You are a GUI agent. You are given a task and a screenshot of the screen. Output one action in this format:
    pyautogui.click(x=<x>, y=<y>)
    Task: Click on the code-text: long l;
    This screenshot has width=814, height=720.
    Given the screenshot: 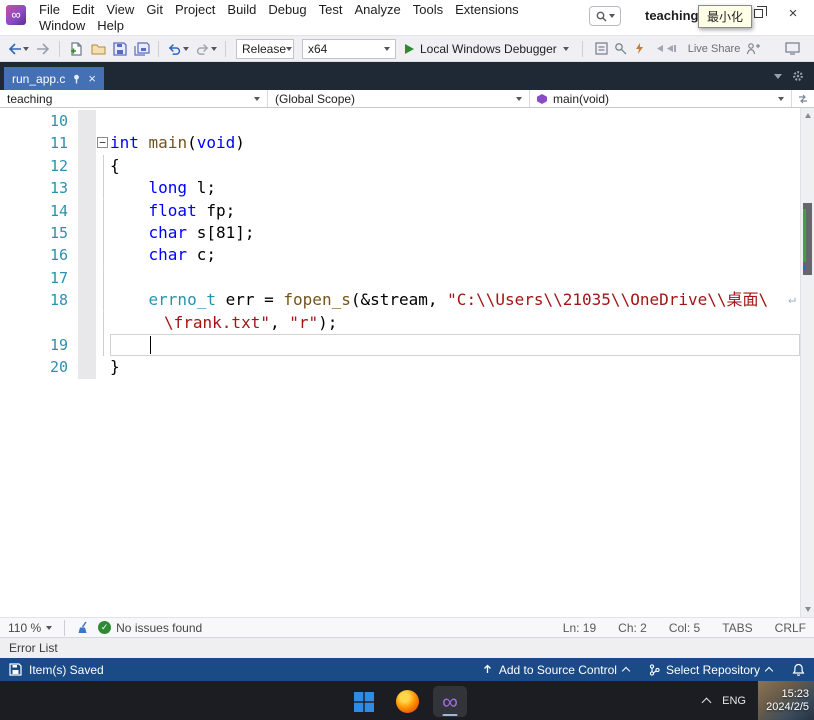 What is the action you would take?
    pyautogui.click(x=455, y=188)
    